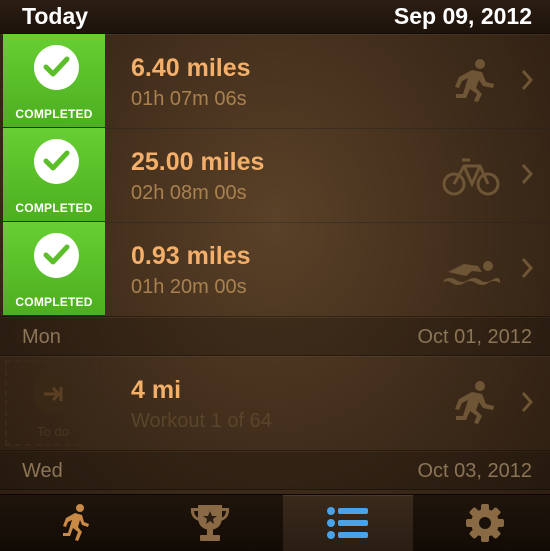 This screenshot has width=550, height=551. I want to click on list-icon, so click(347, 523).